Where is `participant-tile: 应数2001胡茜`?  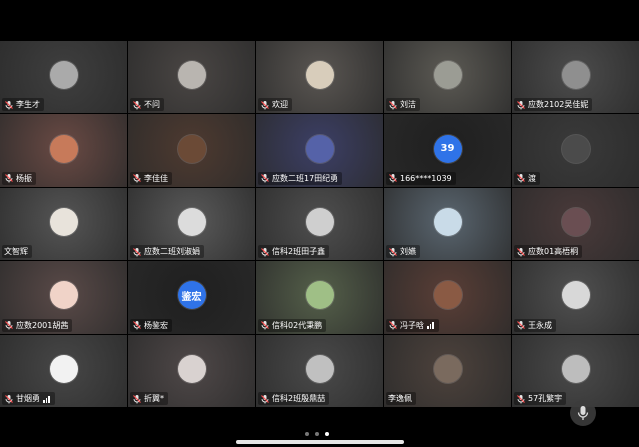
participant-tile: 应数2001胡茜 is located at coordinates (63, 297).